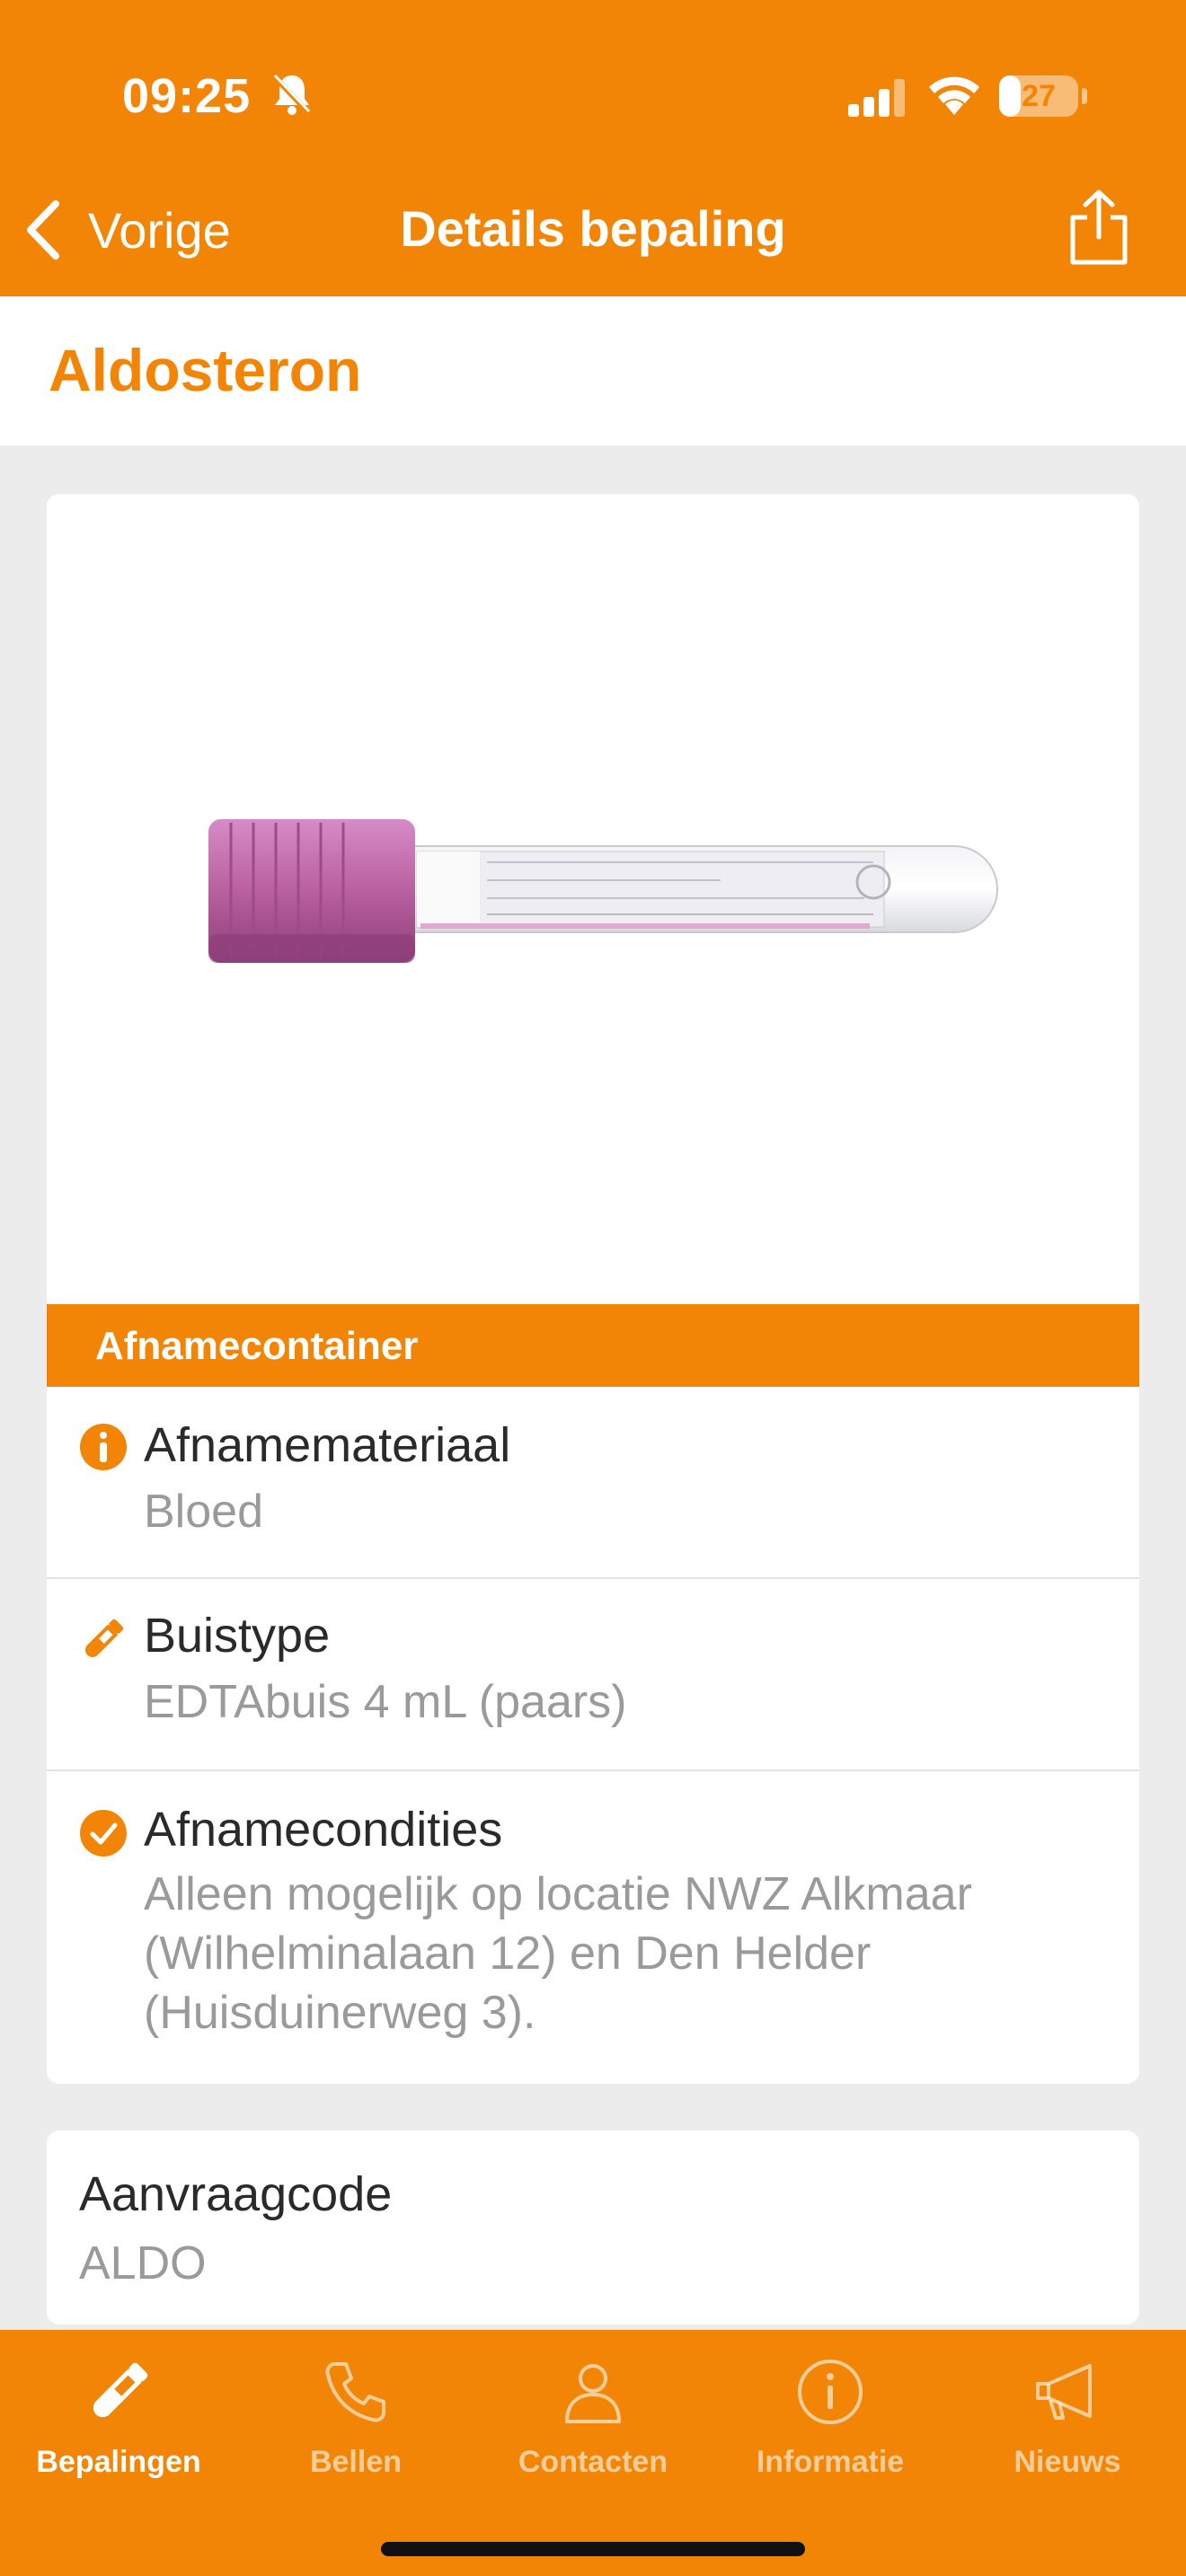  I want to click on tab-bepalingen: Bepalingen, so click(118, 2422).